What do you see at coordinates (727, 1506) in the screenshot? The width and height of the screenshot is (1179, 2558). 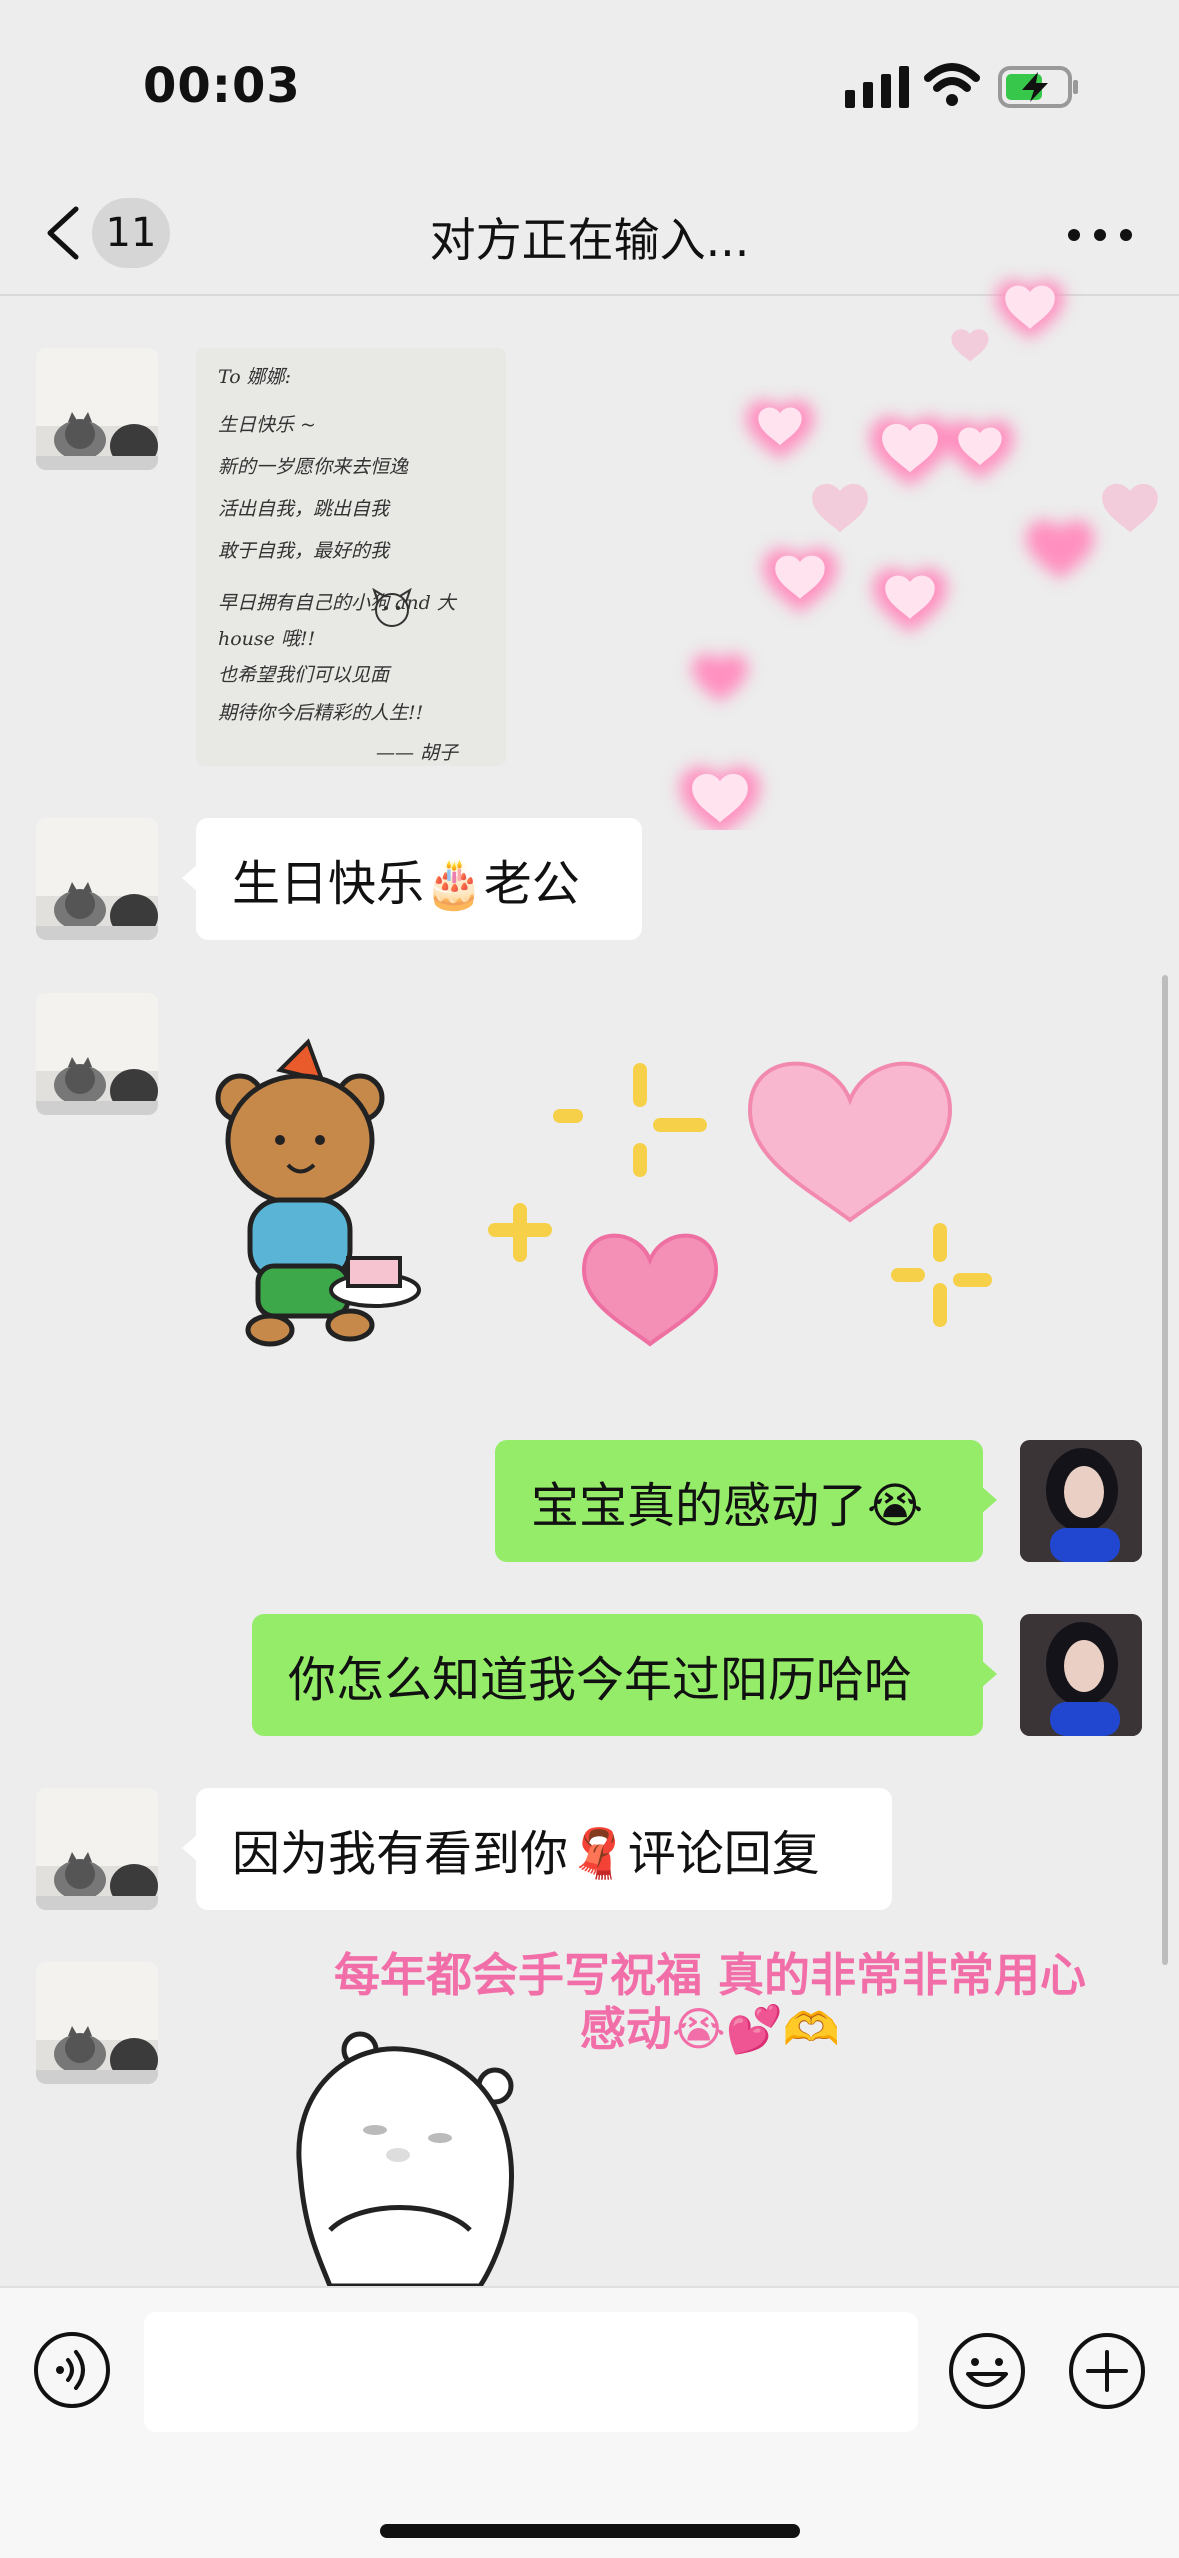 I see `message-text: 宝宝真的感动了😭` at bounding box center [727, 1506].